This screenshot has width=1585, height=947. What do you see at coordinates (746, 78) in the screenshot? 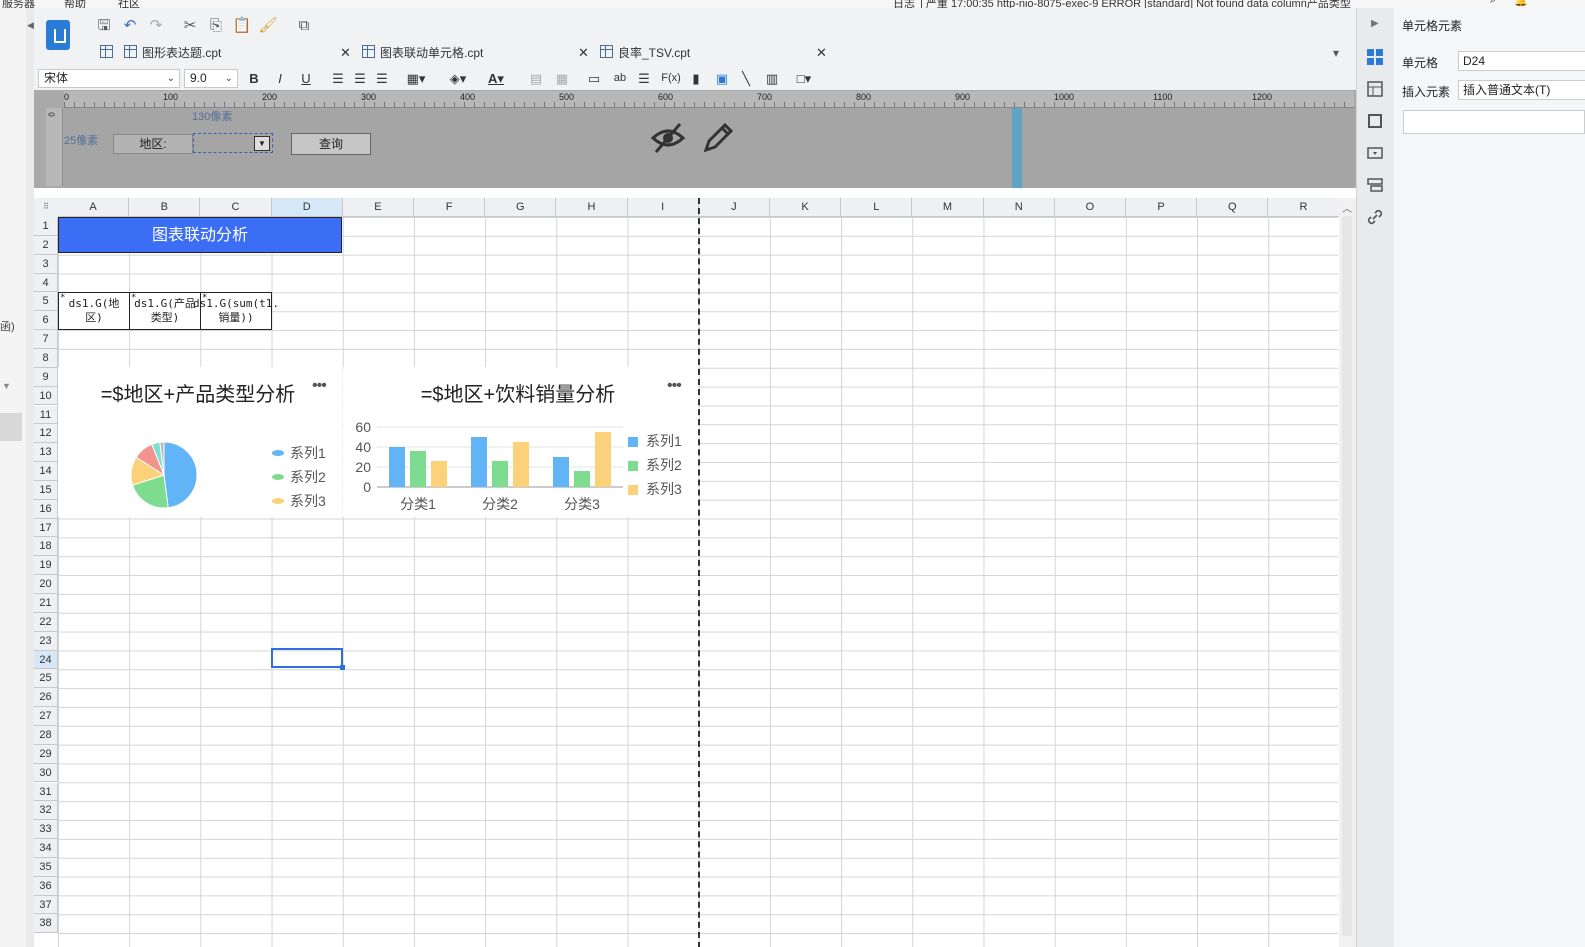
I see `slash-icon: ╲` at bounding box center [746, 78].